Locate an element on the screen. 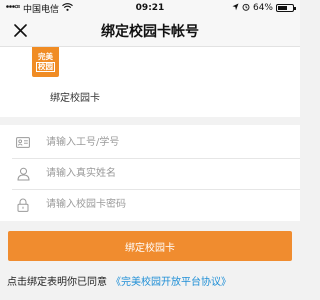 Image resolution: width=320 pixels, height=300 pixels. bind-card-button: 绑定校园卡 is located at coordinates (150, 246).